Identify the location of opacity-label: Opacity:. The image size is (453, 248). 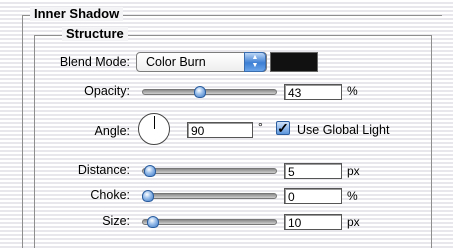
(107, 91).